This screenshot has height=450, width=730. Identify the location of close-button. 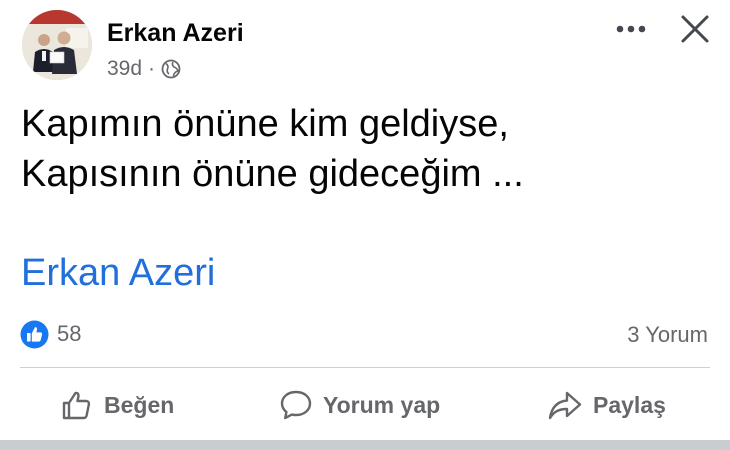
(695, 29).